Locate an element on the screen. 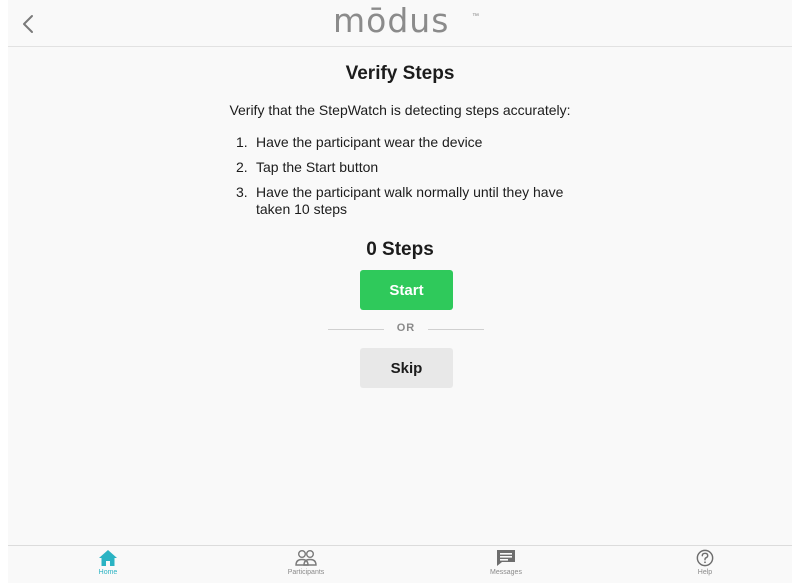 This screenshot has height=583, width=793. tab-help: Help is located at coordinates (705, 566).